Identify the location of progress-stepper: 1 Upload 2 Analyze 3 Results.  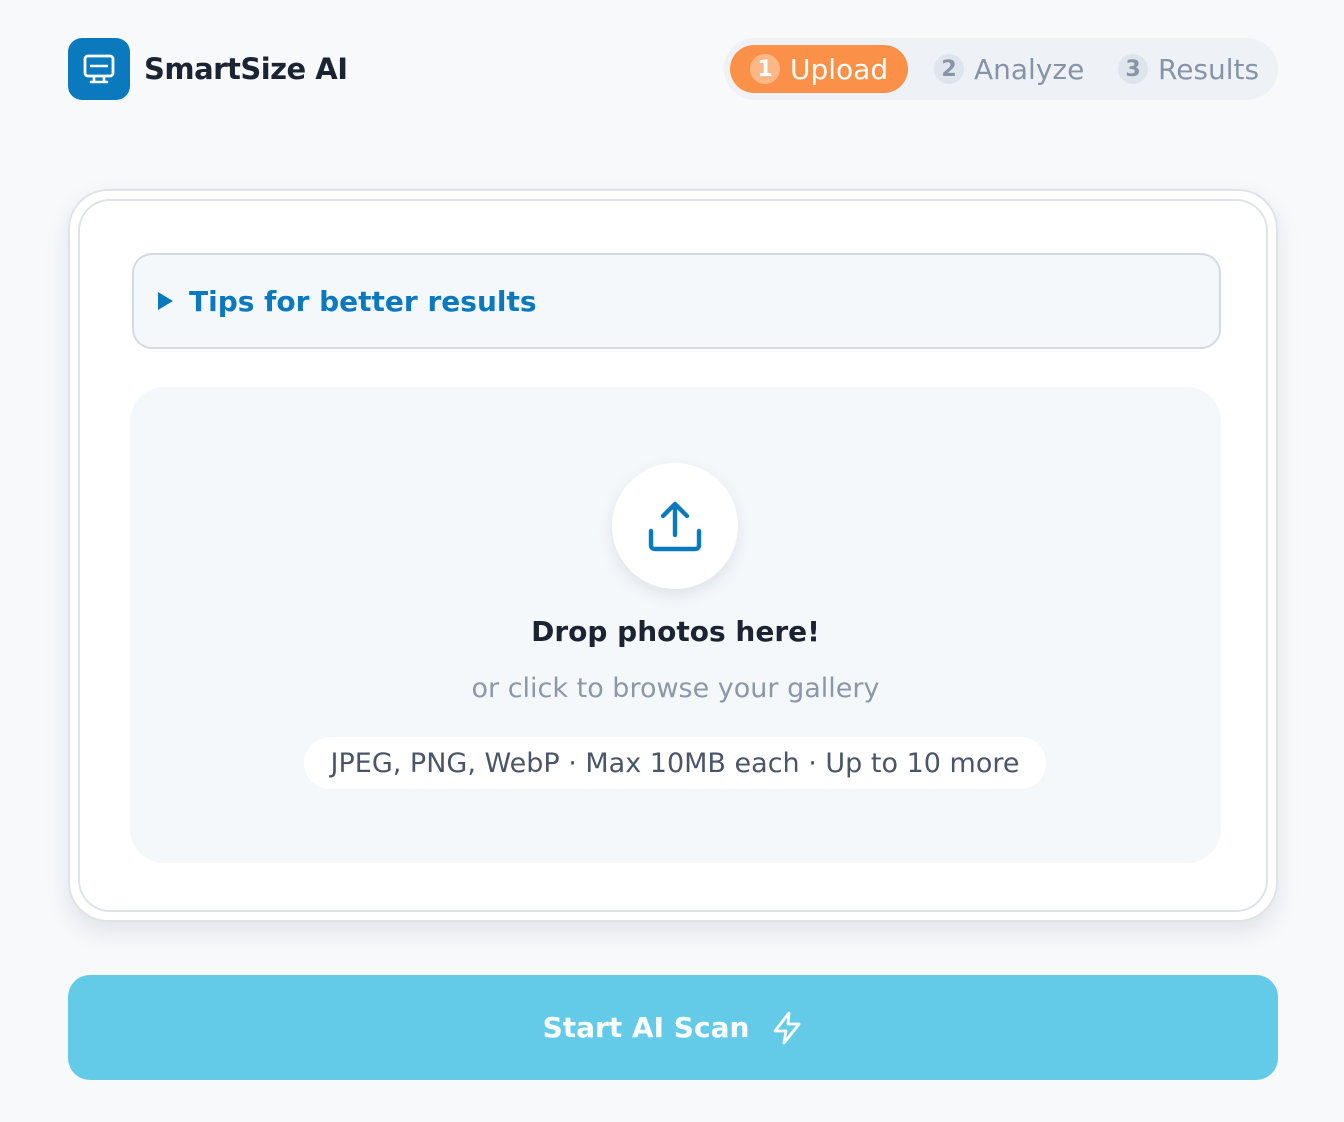
(1001, 69).